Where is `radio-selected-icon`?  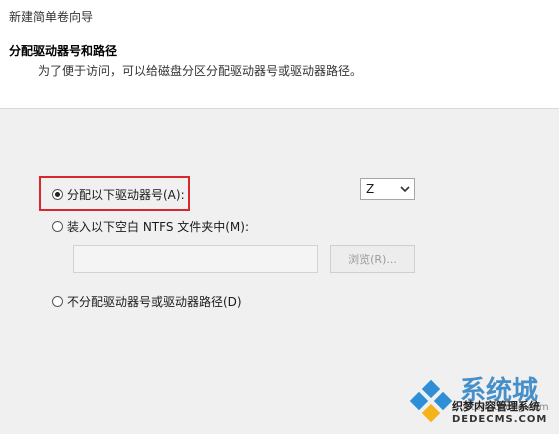
radio-selected-icon is located at coordinates (57, 194).